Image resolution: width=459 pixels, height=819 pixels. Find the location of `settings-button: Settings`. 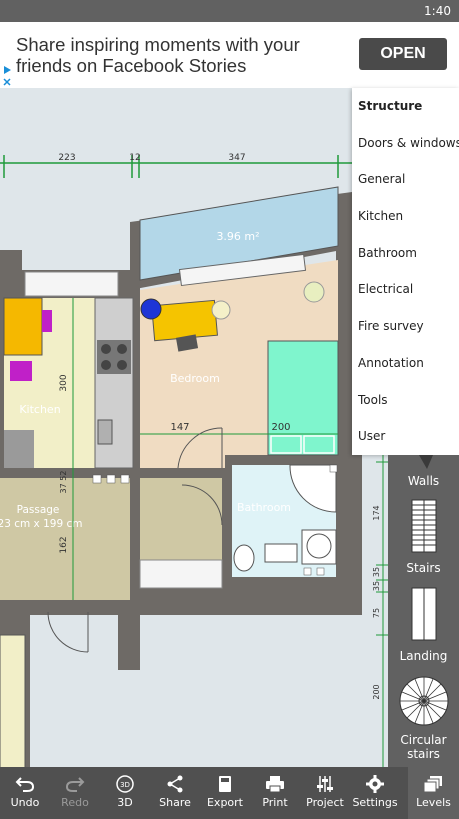

settings-button: Settings is located at coordinates (375, 793).